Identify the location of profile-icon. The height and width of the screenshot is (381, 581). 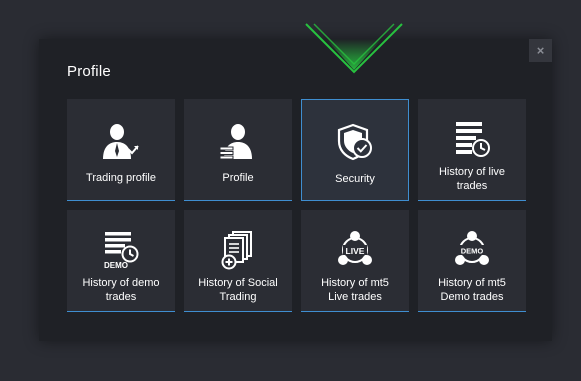
(235, 142).